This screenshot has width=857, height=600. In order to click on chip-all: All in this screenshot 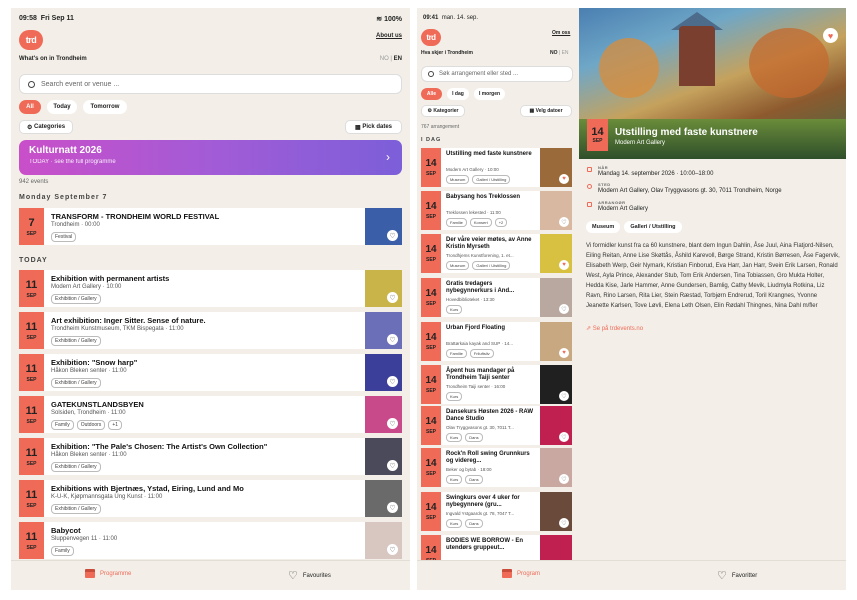, I will do `click(30, 107)`.